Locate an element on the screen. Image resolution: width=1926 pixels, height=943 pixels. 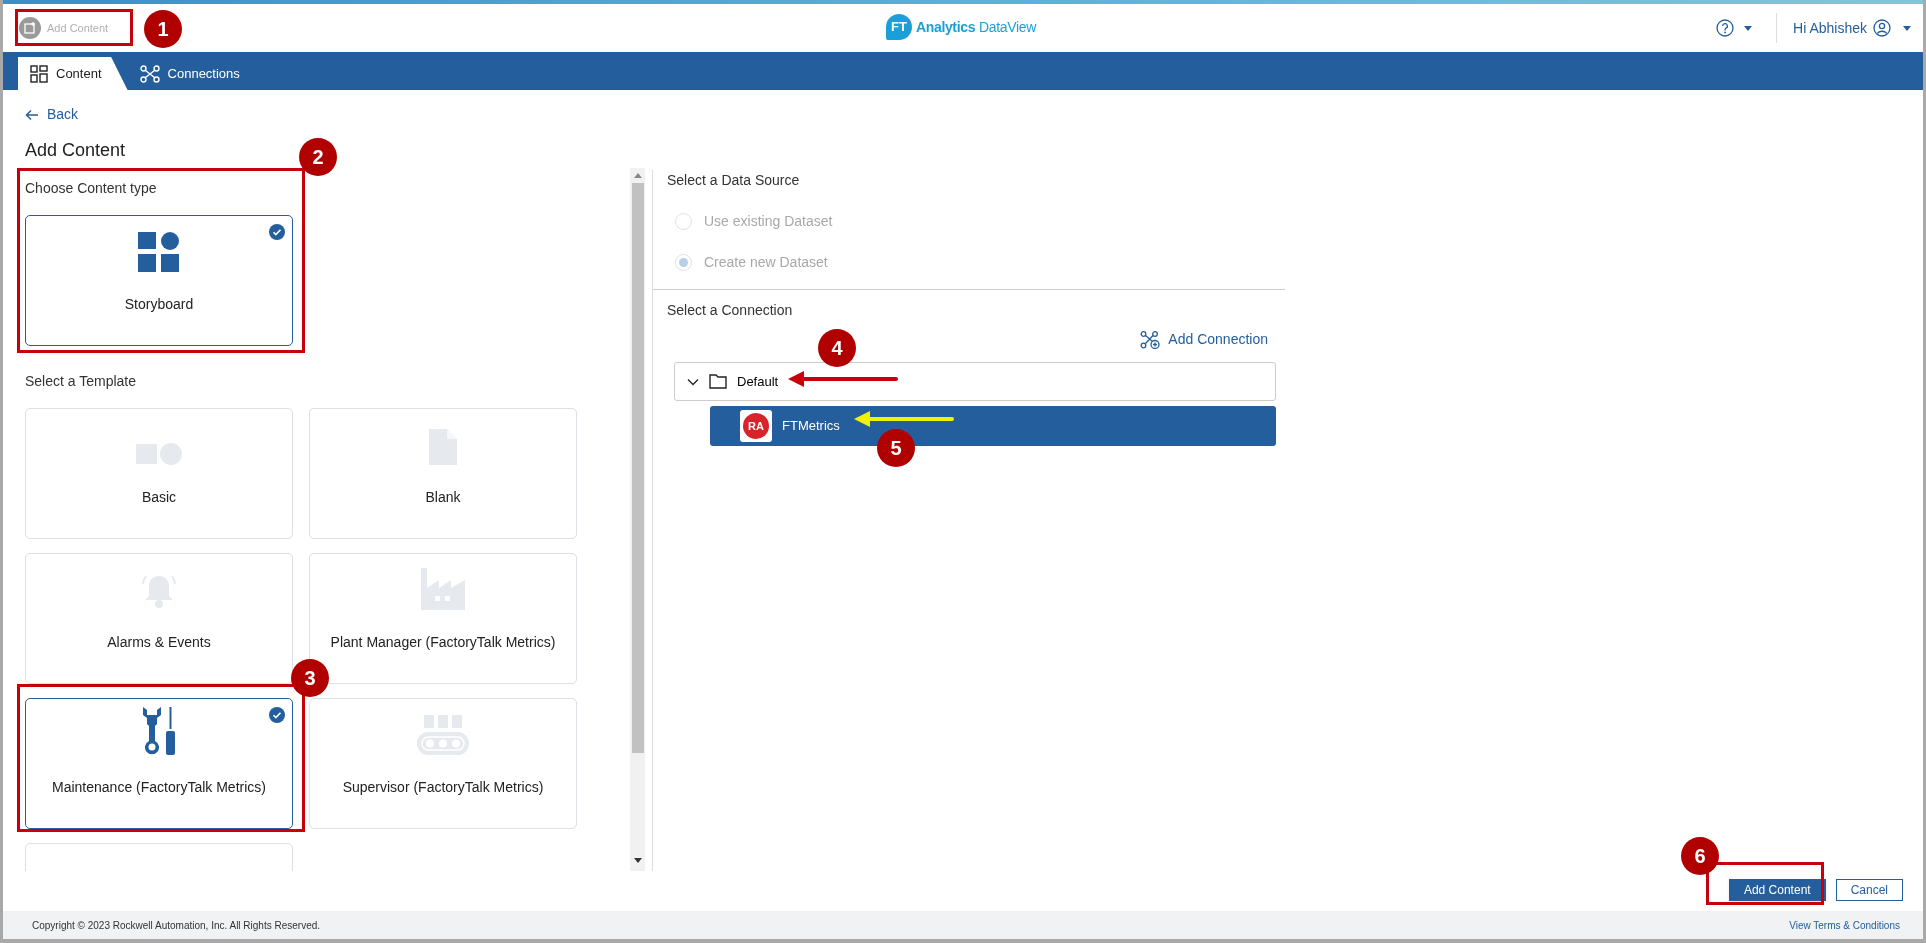
section-heading: Select a Data Source is located at coordinates (734, 180).